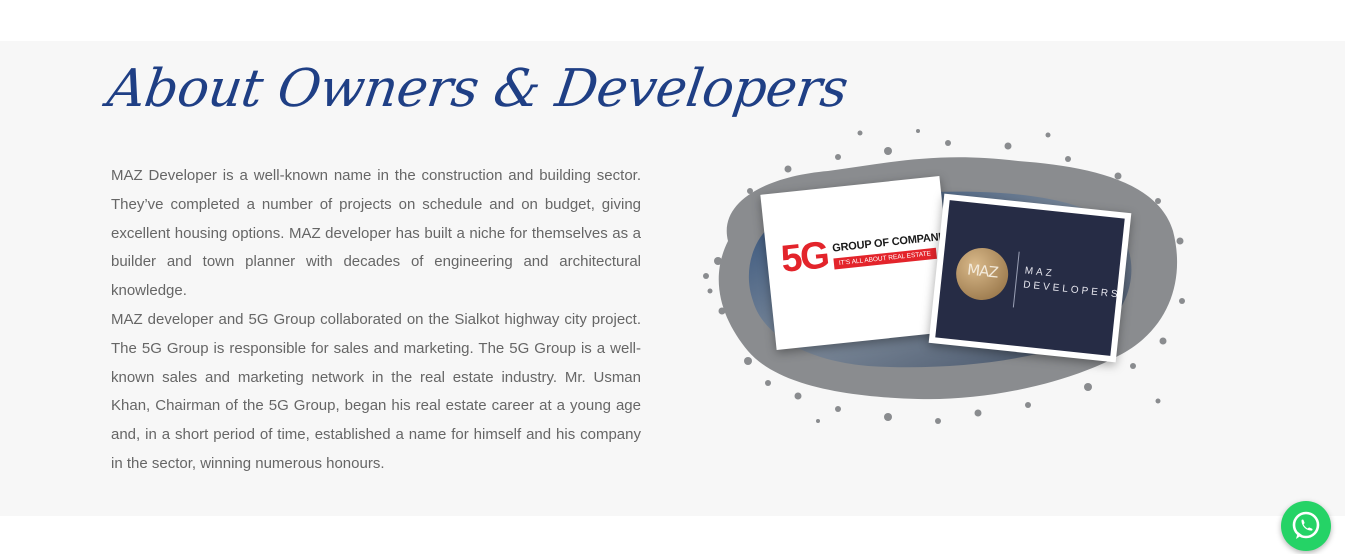 This screenshot has height=554, width=1345. What do you see at coordinates (1072, 283) in the screenshot?
I see `maz-developers-name: MAZ DEVELOPERS` at bounding box center [1072, 283].